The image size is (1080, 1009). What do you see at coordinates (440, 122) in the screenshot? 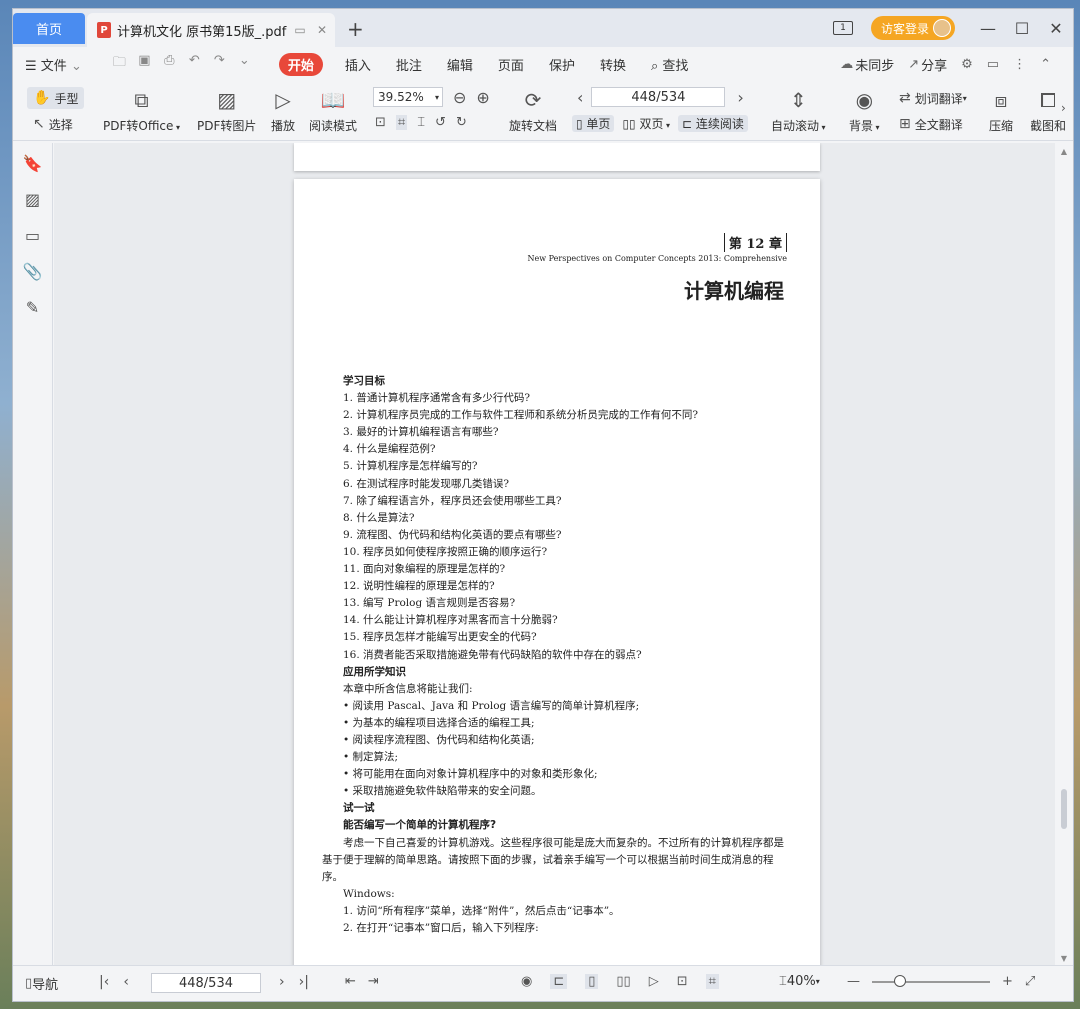
I see `rotate-left-icon: ↺` at bounding box center [440, 122].